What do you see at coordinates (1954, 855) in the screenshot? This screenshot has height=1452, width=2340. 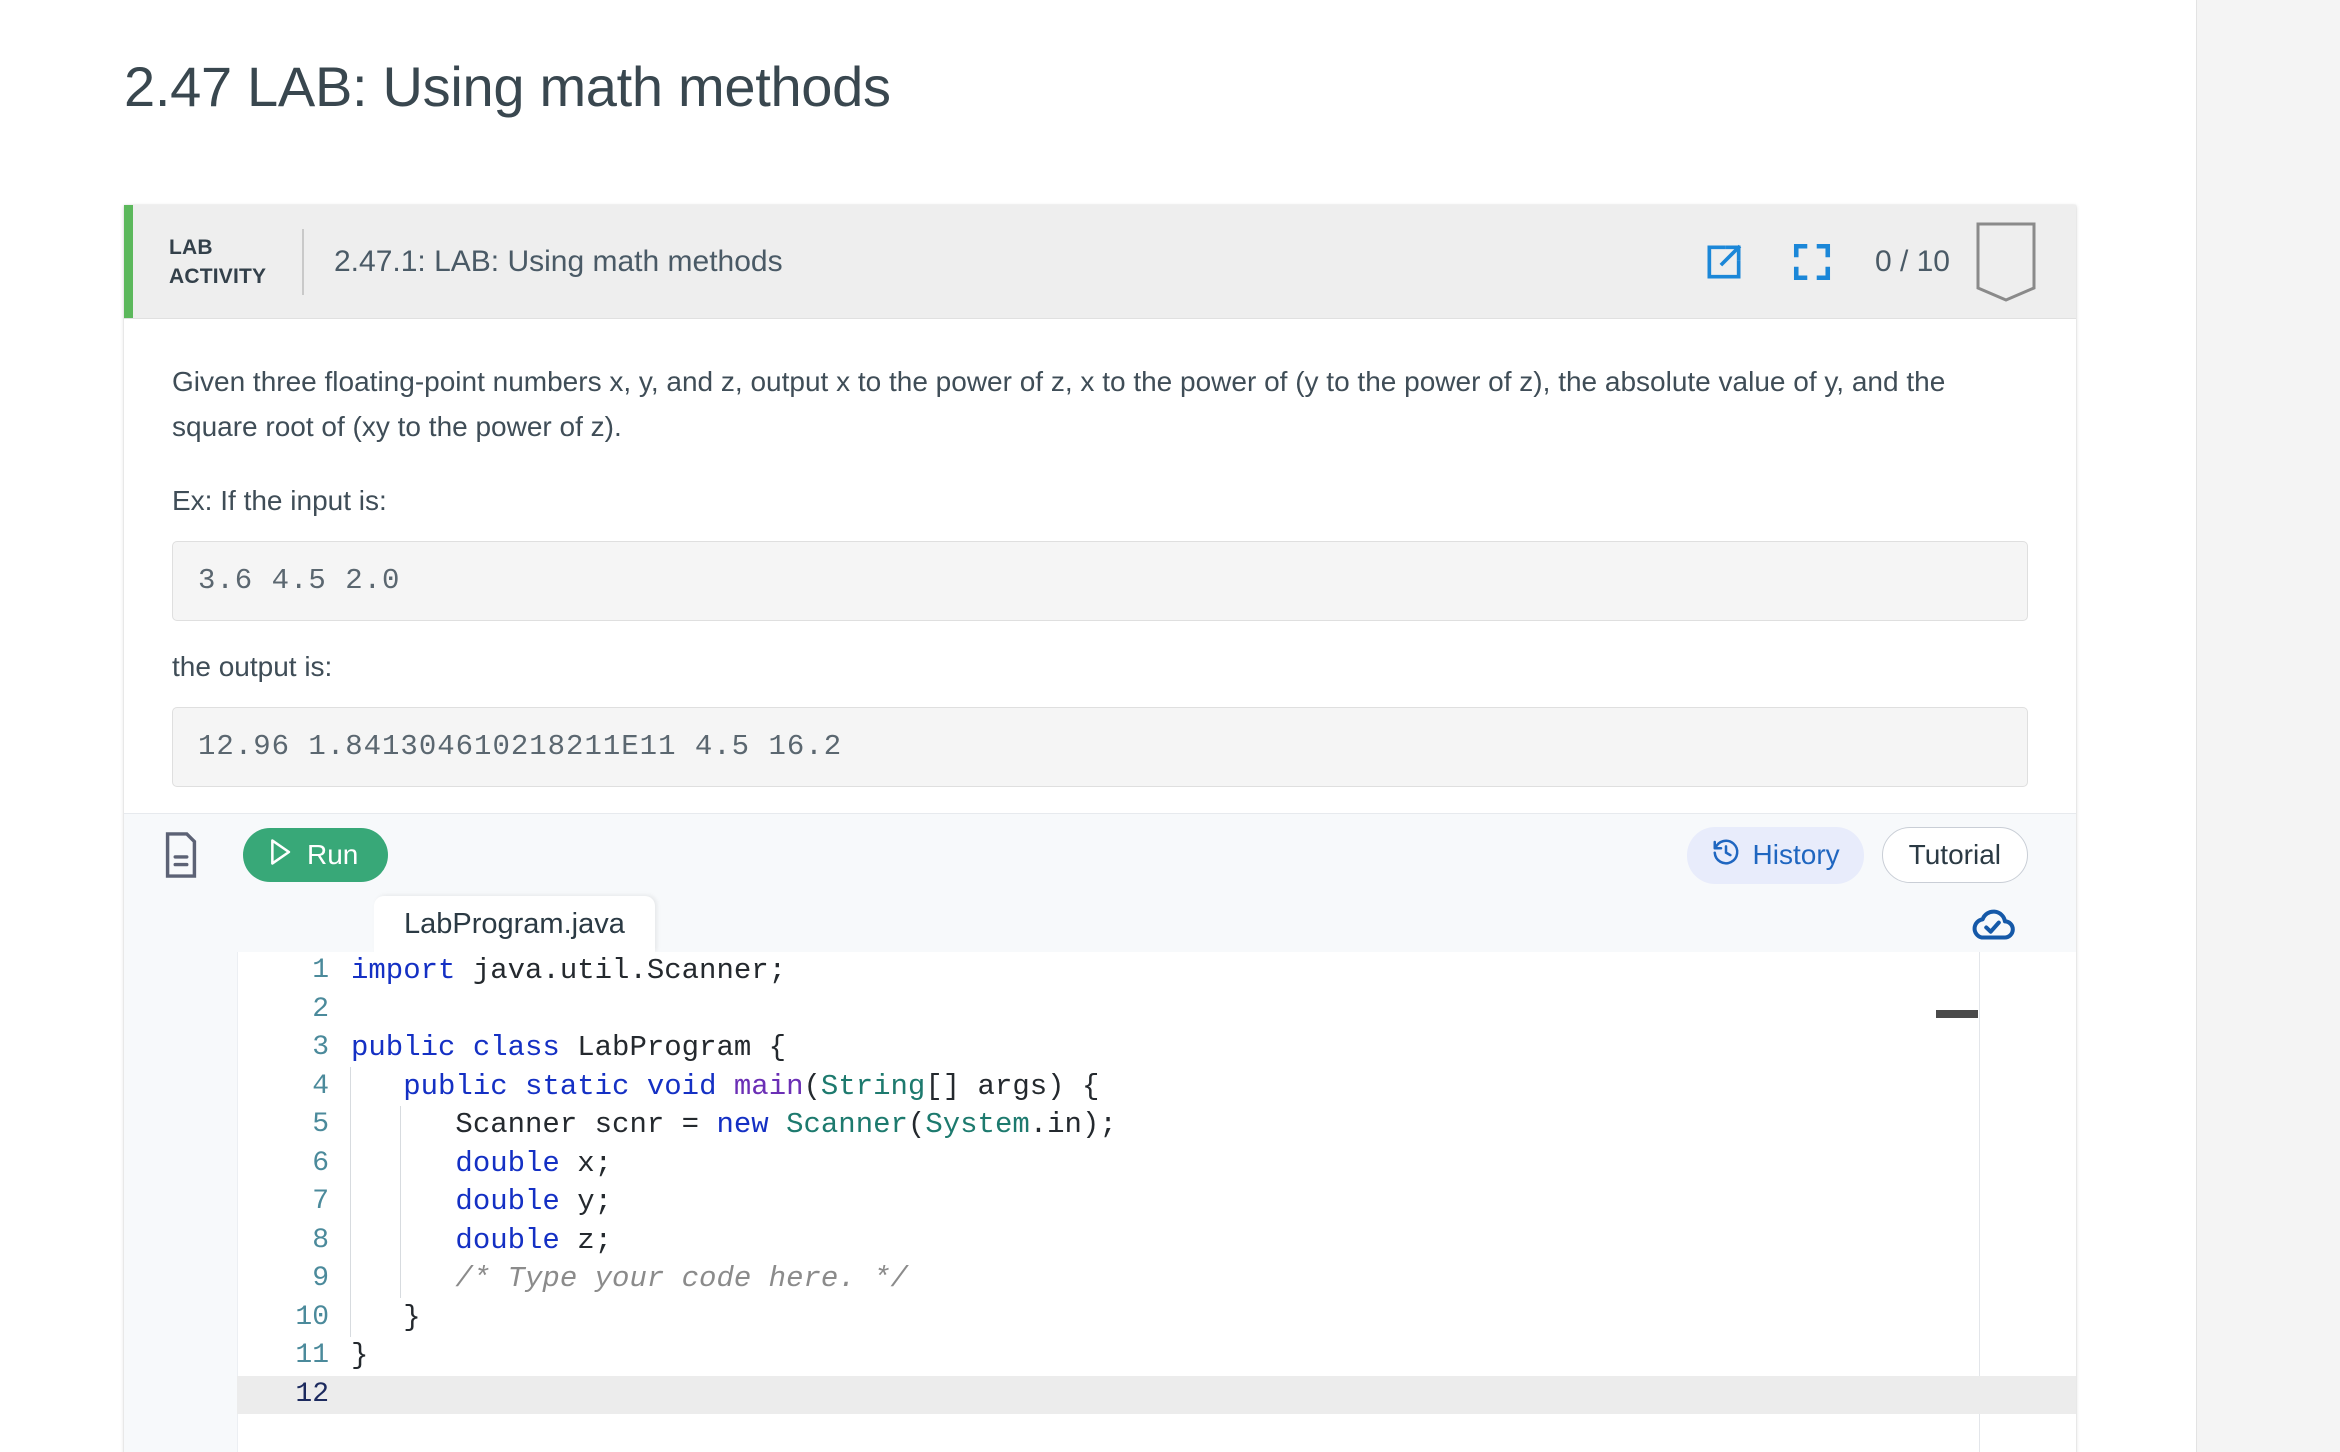 I see `tutorial-button: Tutorial` at bounding box center [1954, 855].